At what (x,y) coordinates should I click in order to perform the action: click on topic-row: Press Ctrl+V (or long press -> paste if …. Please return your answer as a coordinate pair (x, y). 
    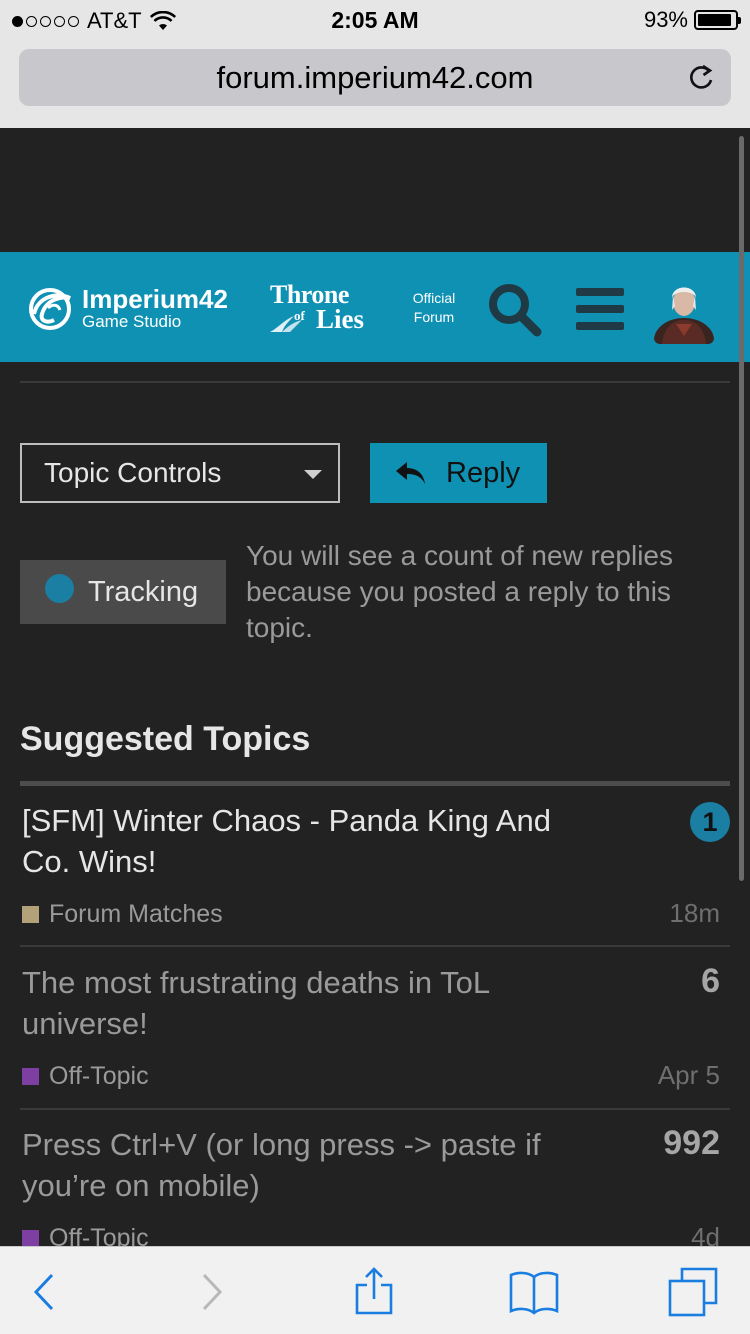
    Looking at the image, I should click on (375, 1188).